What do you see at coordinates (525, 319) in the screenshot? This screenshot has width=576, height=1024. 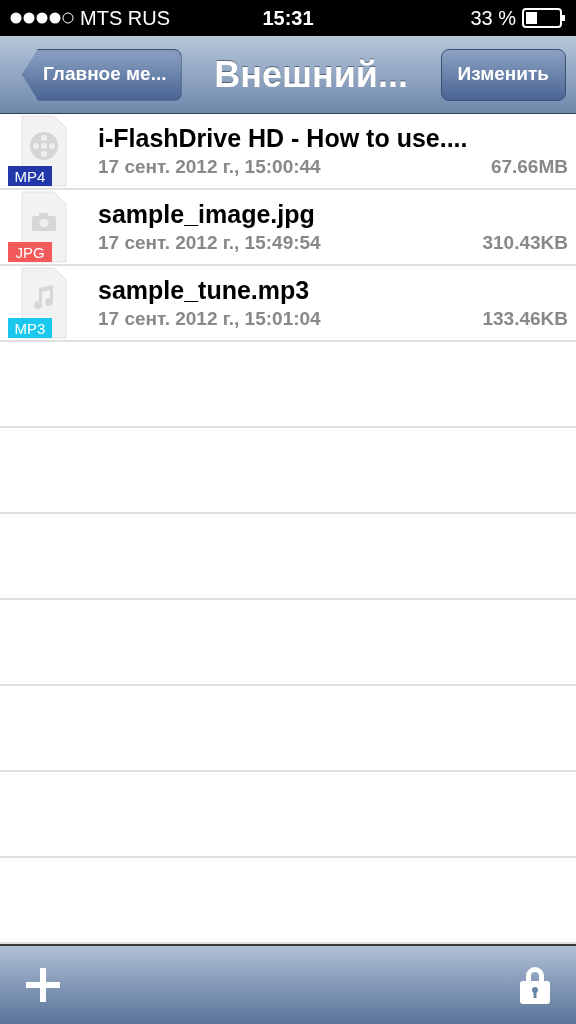 I see `file-size: 133.46KB` at bounding box center [525, 319].